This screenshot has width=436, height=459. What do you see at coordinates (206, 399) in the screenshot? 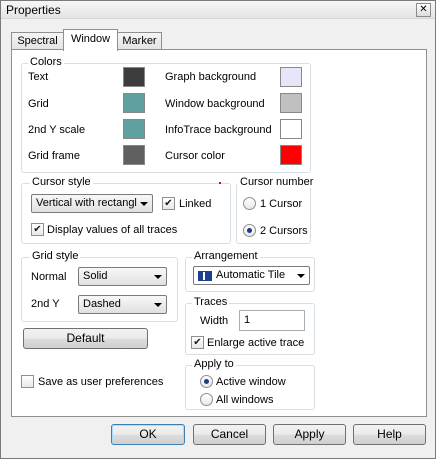
I see `all-windows-radio` at bounding box center [206, 399].